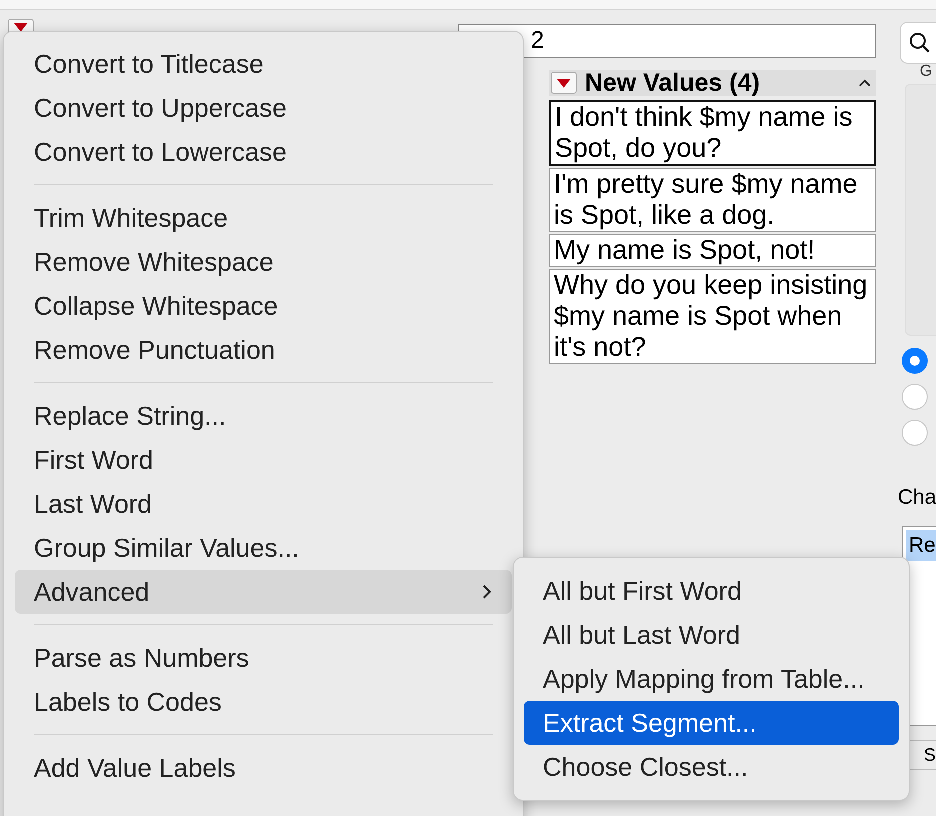  What do you see at coordinates (926, 72) in the screenshot?
I see `column-label: G` at bounding box center [926, 72].